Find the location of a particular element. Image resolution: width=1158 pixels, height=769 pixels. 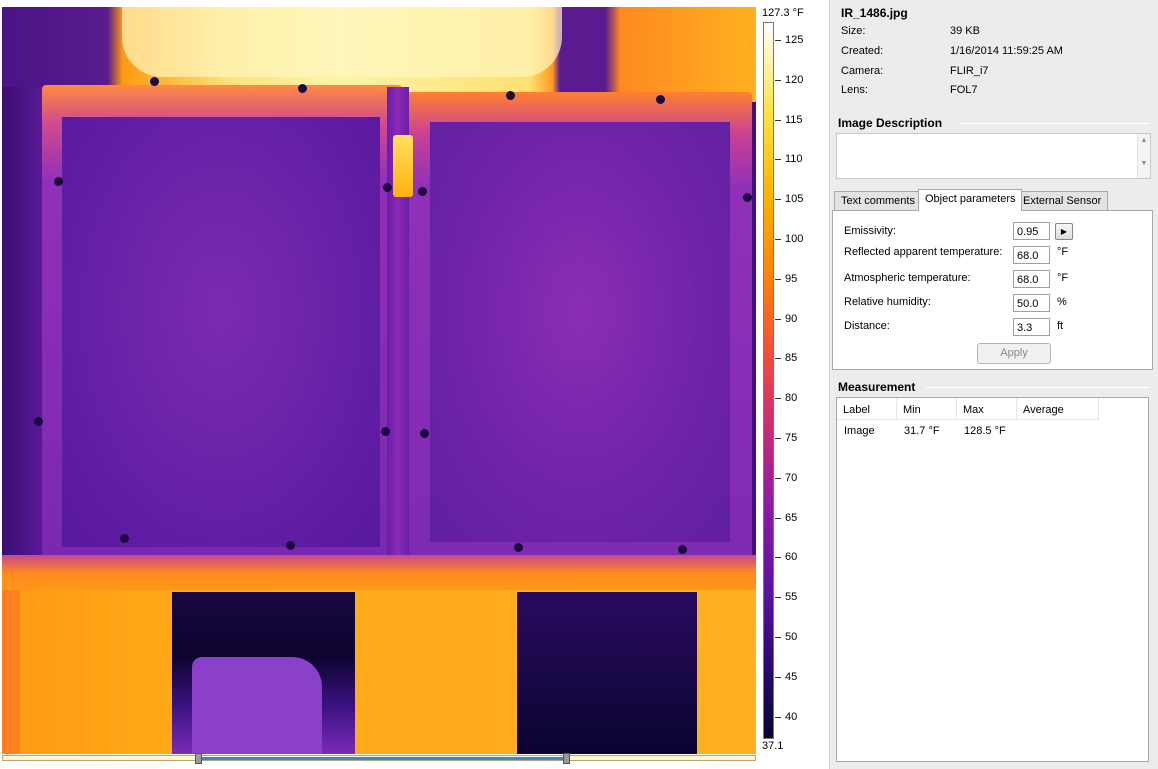

info-lens-key: Lens: is located at coordinates (854, 90).